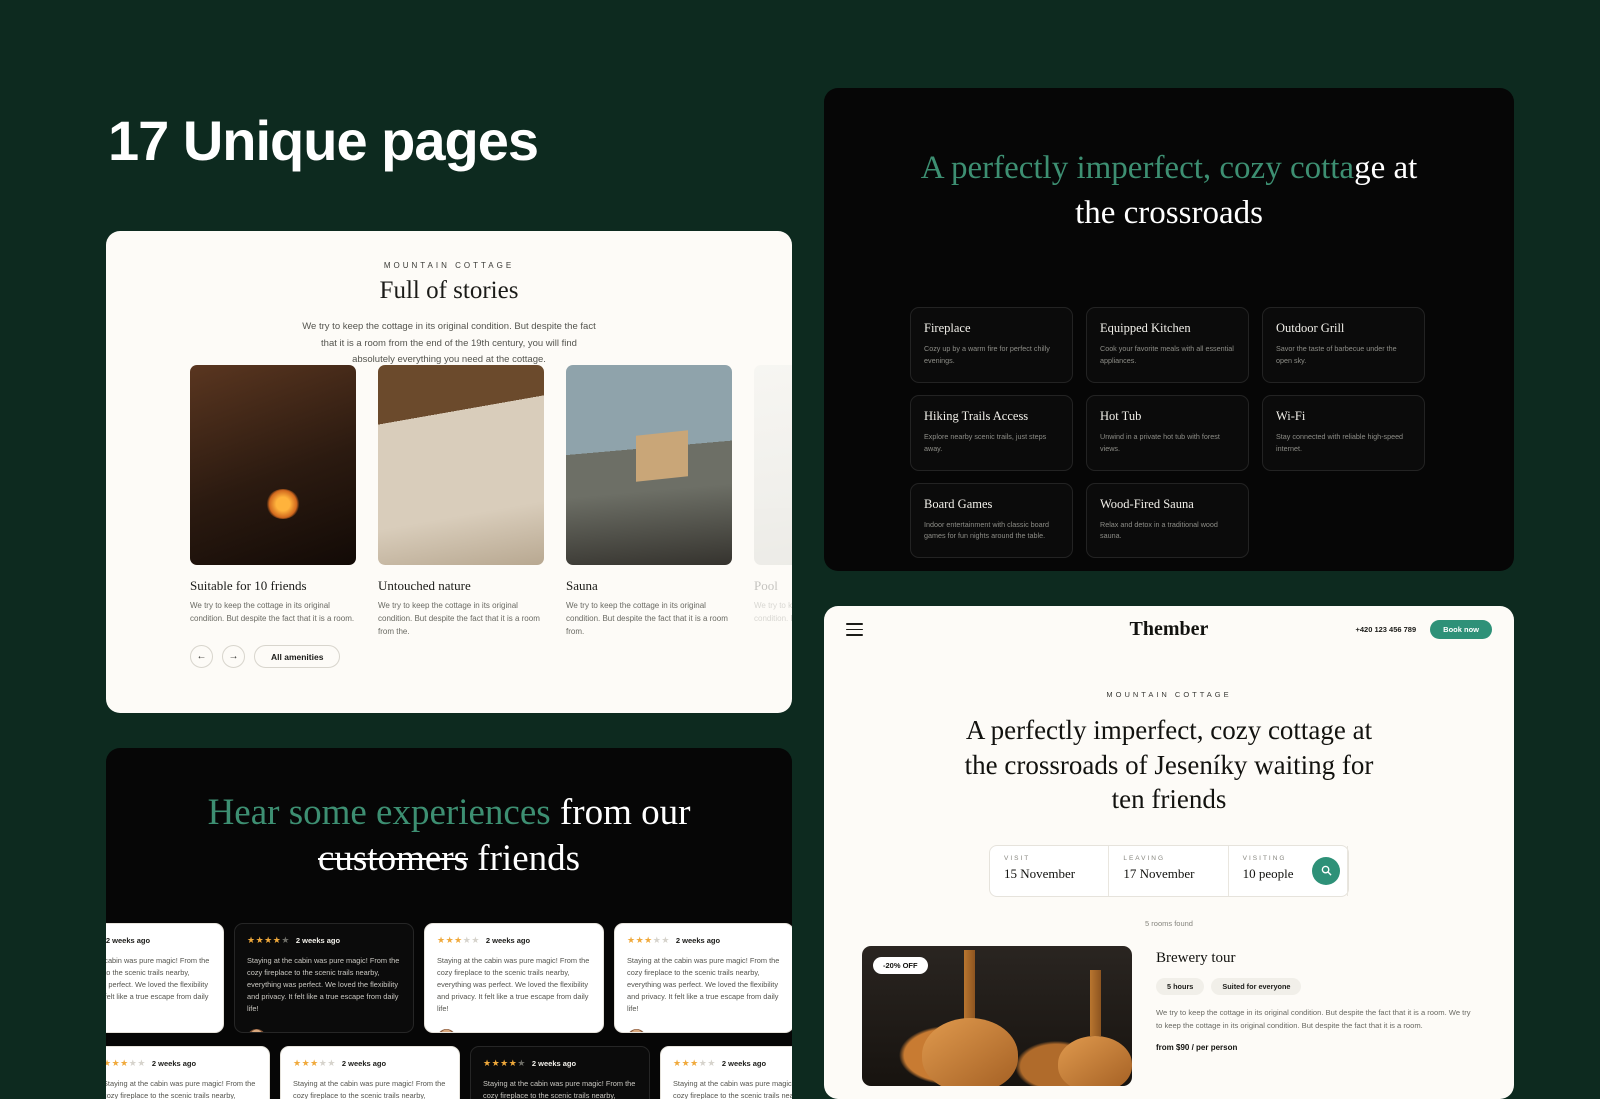 The image size is (1600, 1099). I want to click on leaving-date-field: LEAVING 17 November, so click(1169, 870).